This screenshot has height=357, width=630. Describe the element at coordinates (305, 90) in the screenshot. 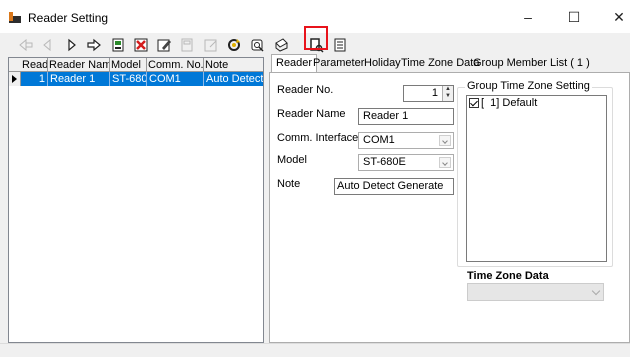

I see `reader-no-label: Reader No.` at that location.